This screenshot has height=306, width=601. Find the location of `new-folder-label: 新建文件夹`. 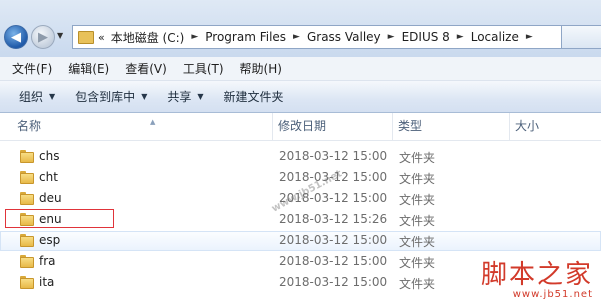

new-folder-label: 新建文件夹 is located at coordinates (253, 97).